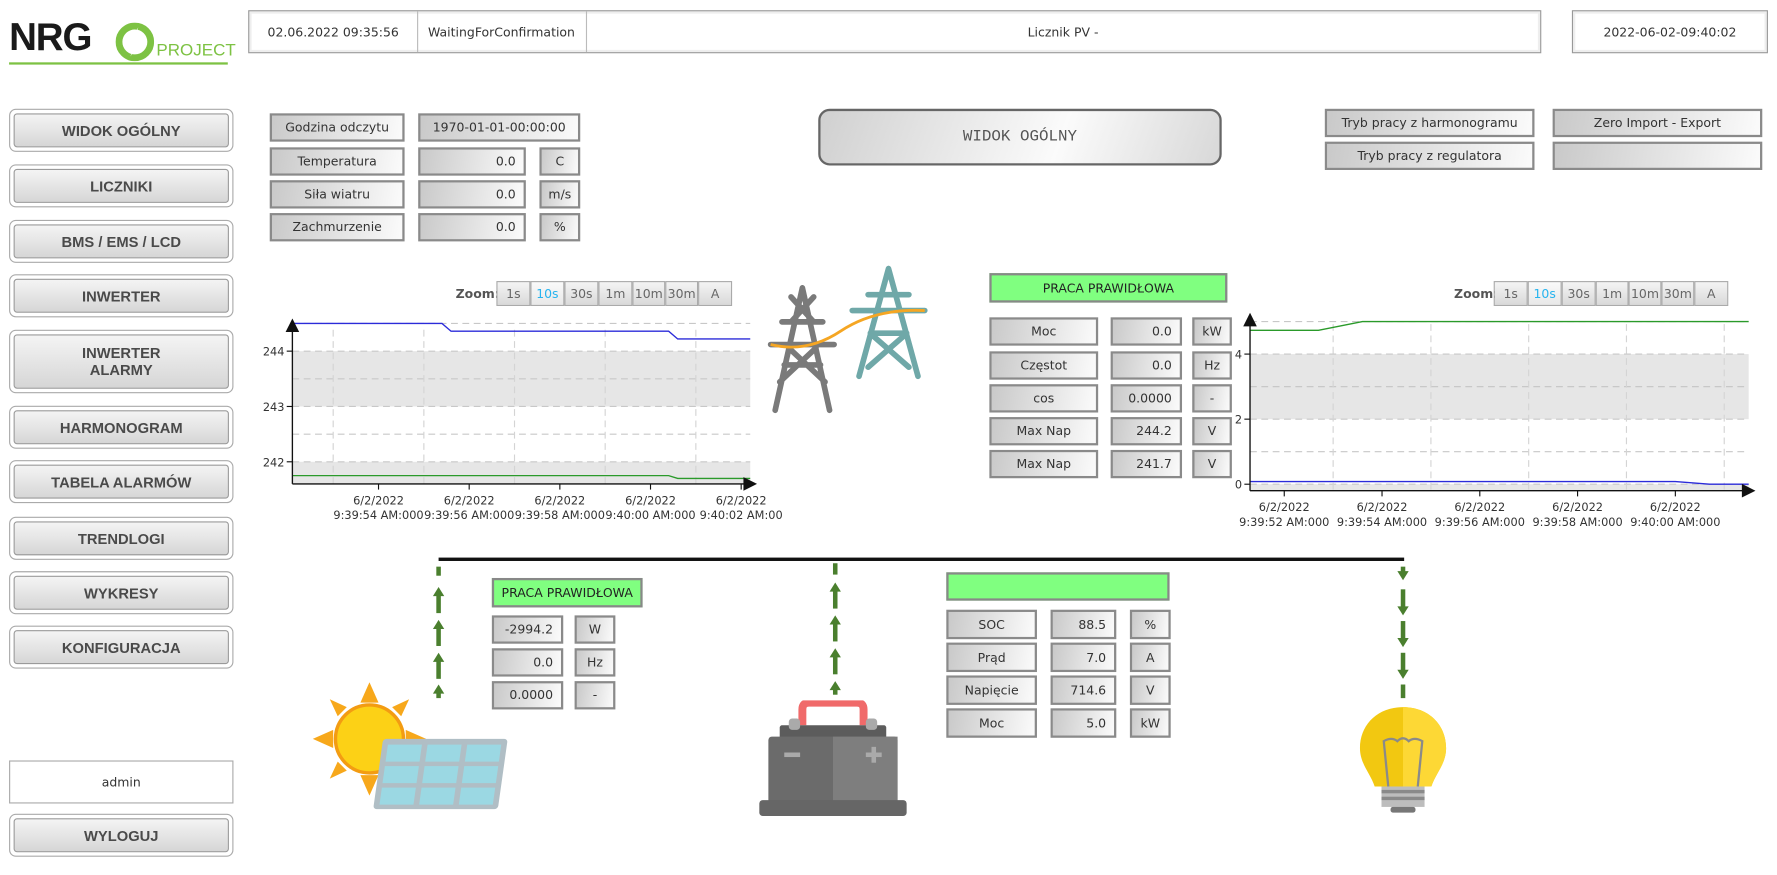 The image size is (1777, 875). I want to click on battery-icon, so click(833, 758).